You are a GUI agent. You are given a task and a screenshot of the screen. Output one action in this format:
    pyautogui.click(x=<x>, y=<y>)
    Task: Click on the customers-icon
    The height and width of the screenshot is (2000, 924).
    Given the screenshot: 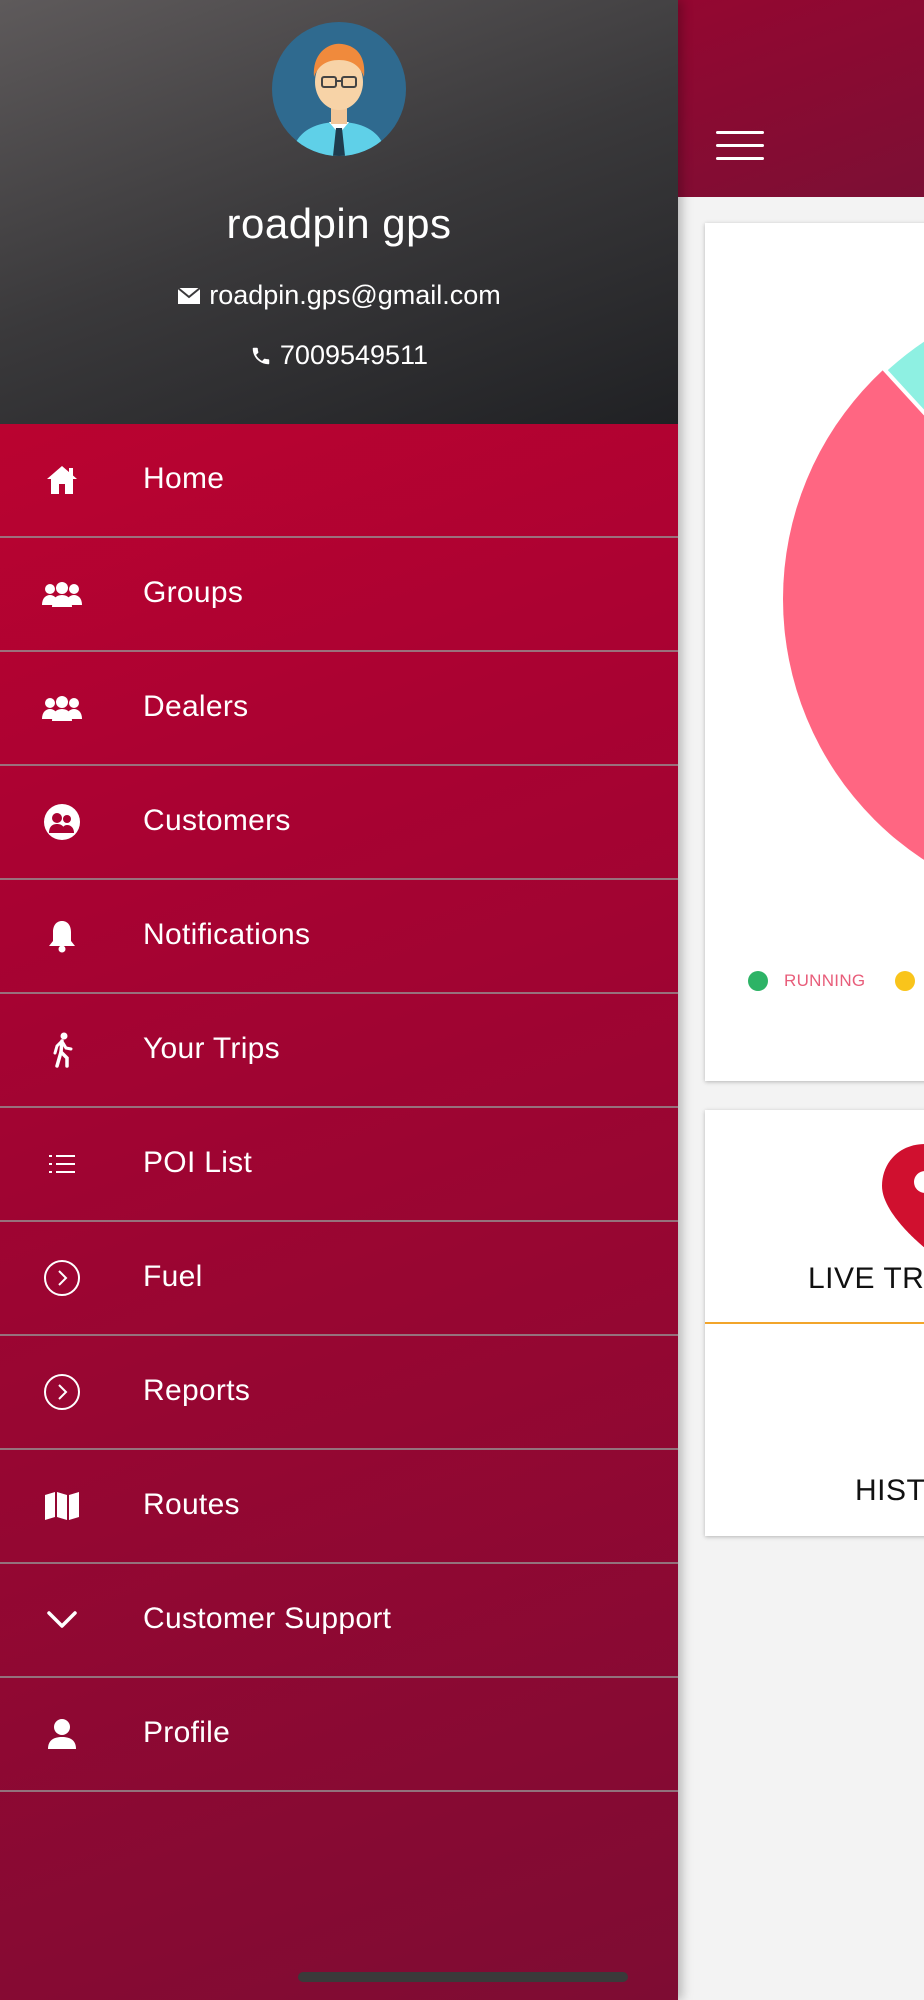 What is the action you would take?
    pyautogui.click(x=62, y=822)
    